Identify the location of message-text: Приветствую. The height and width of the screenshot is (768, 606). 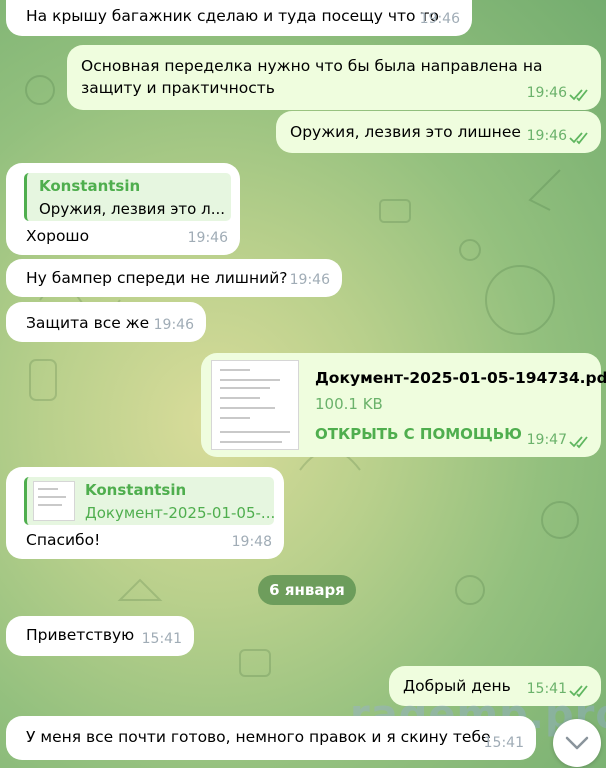
(80, 635).